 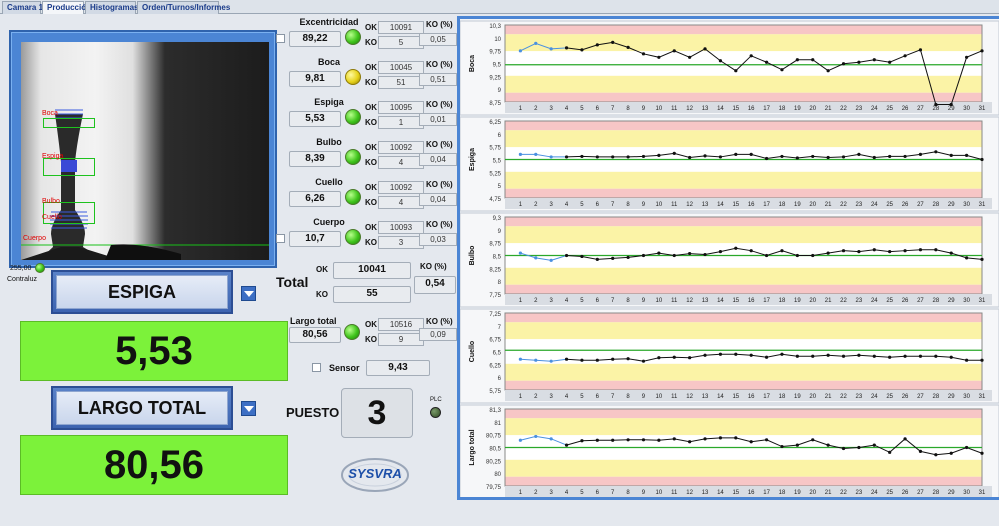 I want to click on x-tick-label: 27, so click(x=920, y=109).